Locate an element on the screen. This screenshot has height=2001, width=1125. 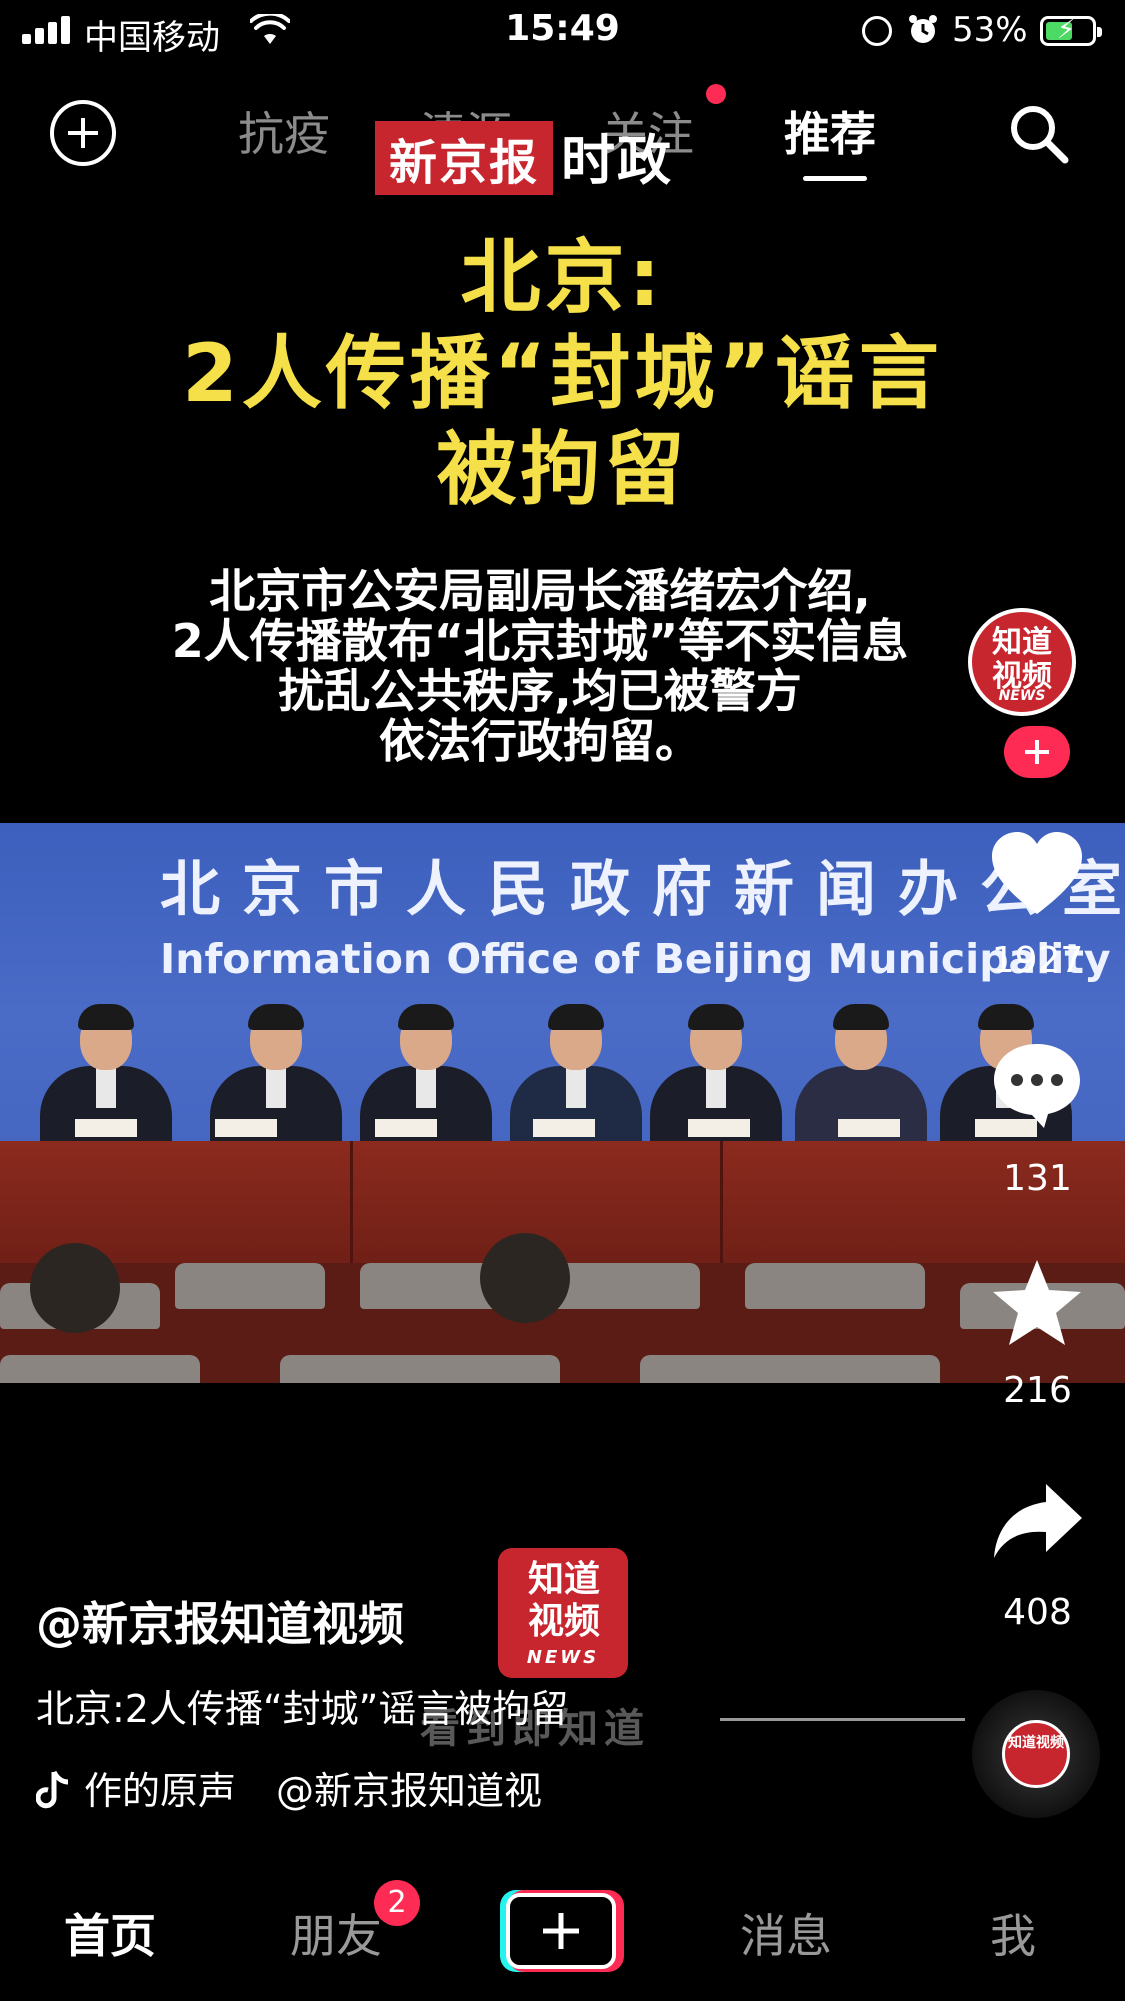
notification-dot is located at coordinates (716, 94).